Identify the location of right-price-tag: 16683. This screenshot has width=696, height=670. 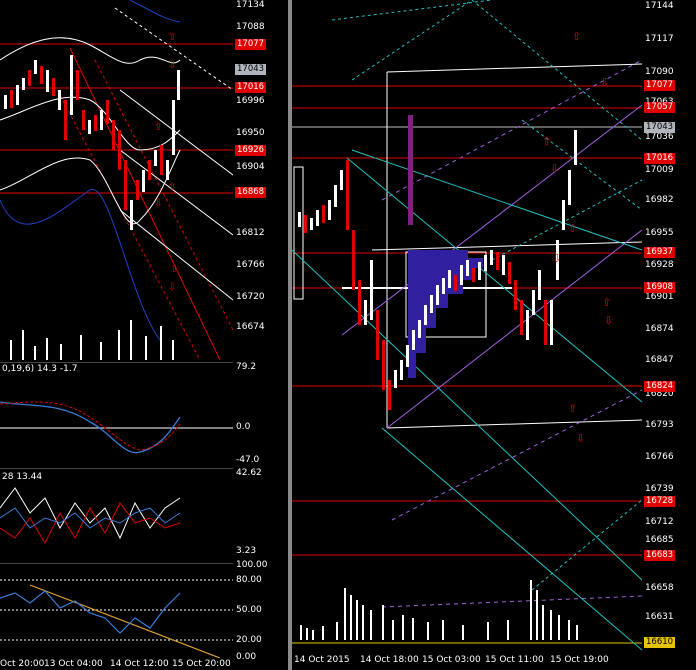
(660, 555).